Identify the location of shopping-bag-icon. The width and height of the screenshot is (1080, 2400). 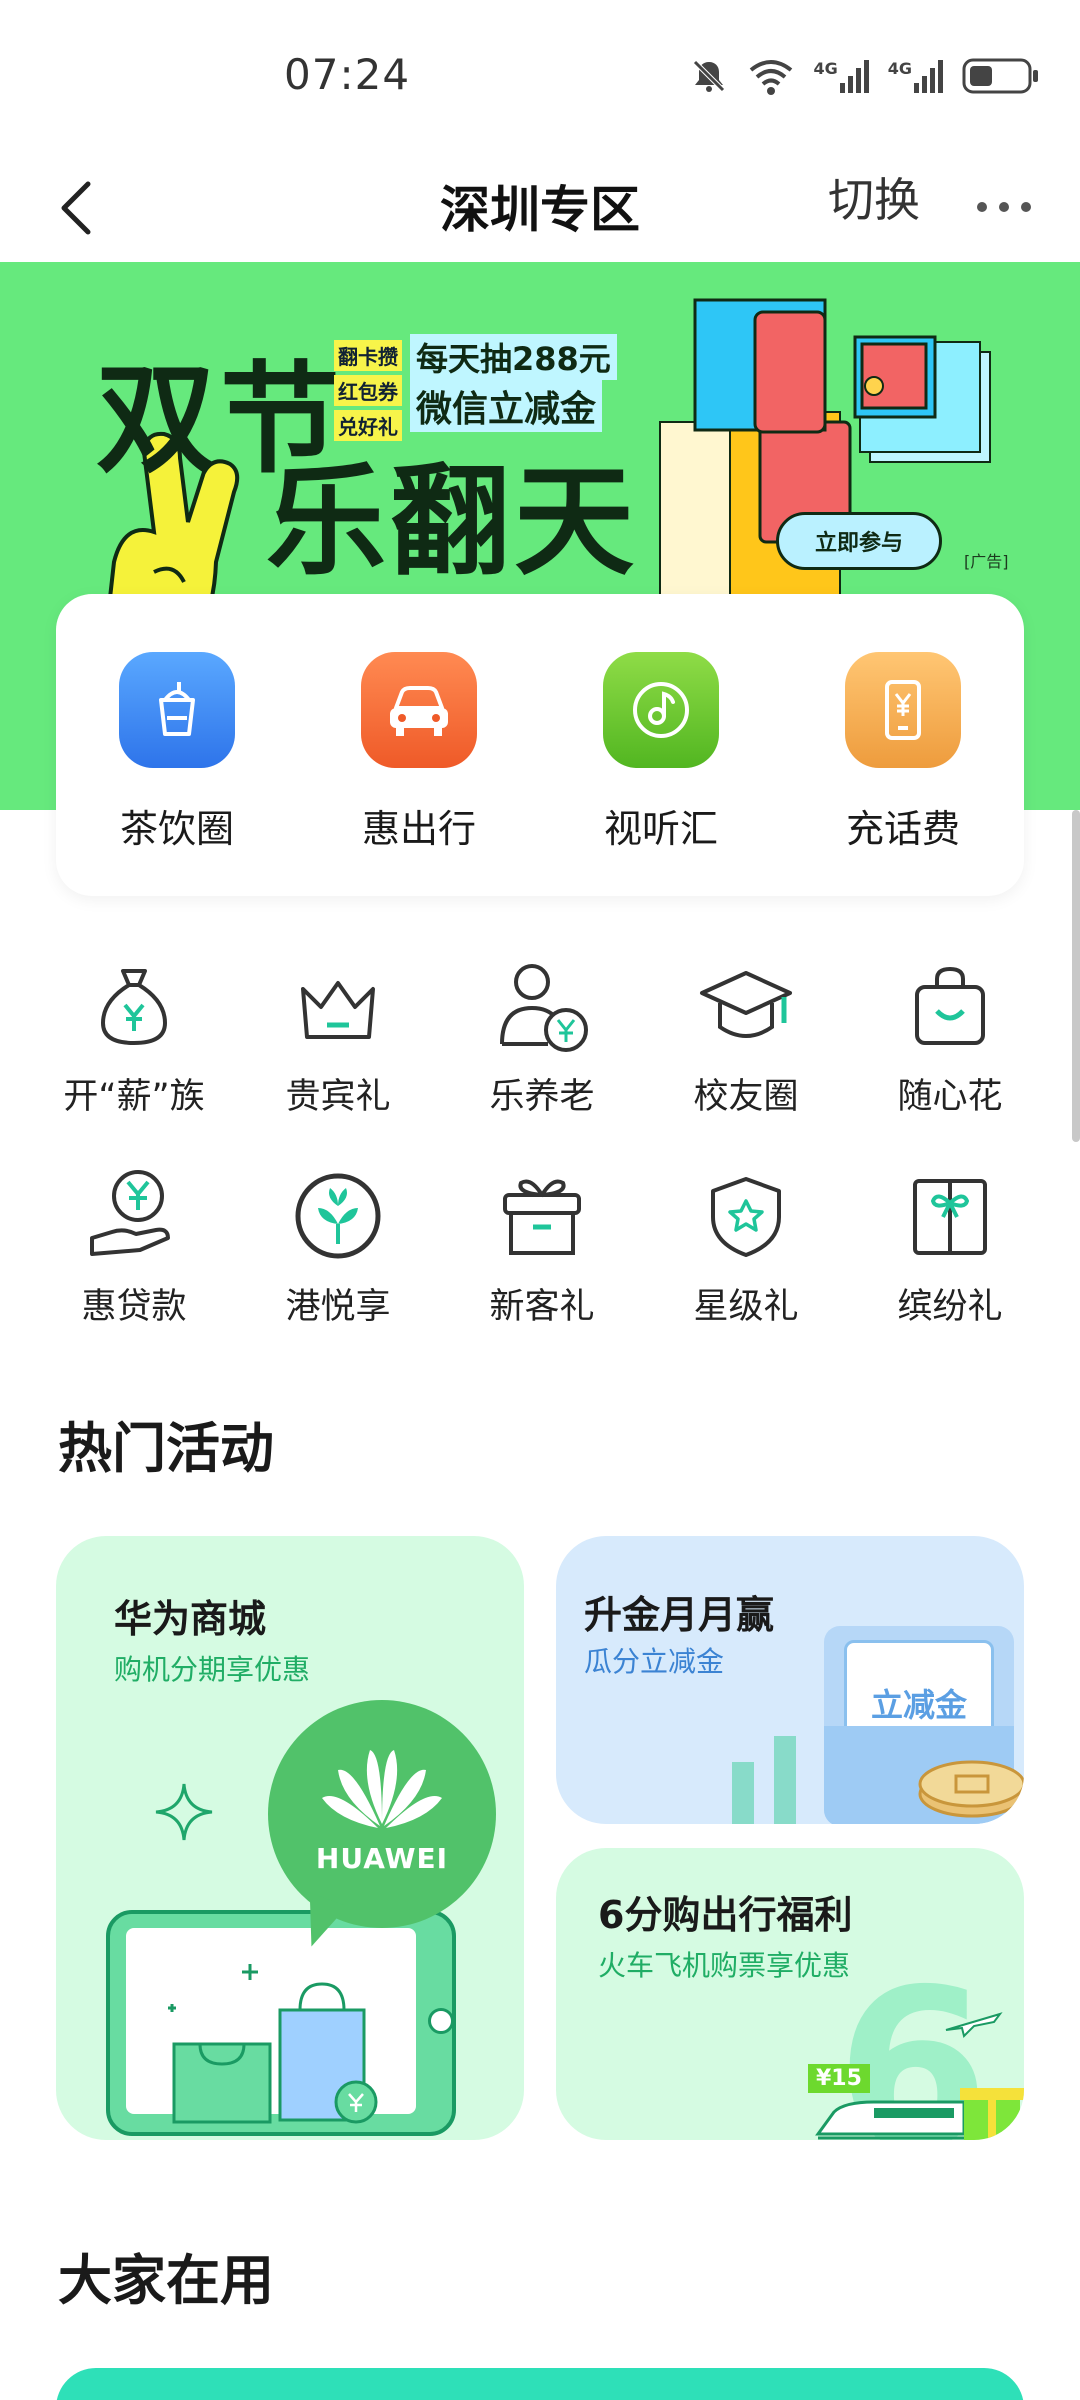
(950, 1006).